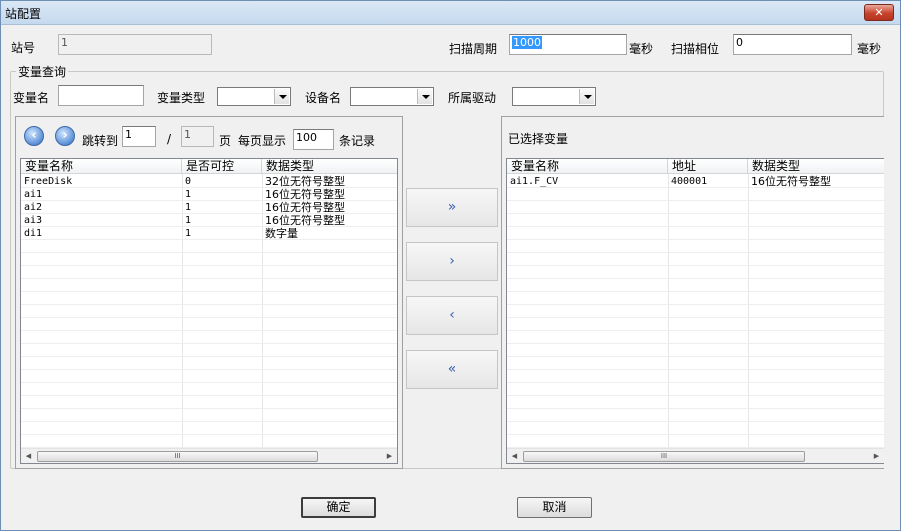  Describe the element at coordinates (305, 220) in the screenshot. I see `table-cell: 16位无符号整型` at that location.